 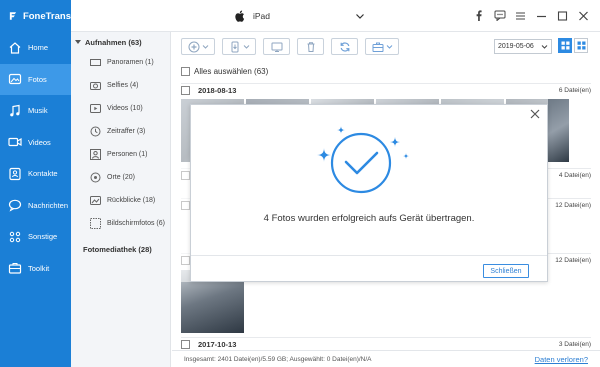 I want to click on date-group-header: 2018-08-13 6 Datei(en), so click(x=386, y=90).